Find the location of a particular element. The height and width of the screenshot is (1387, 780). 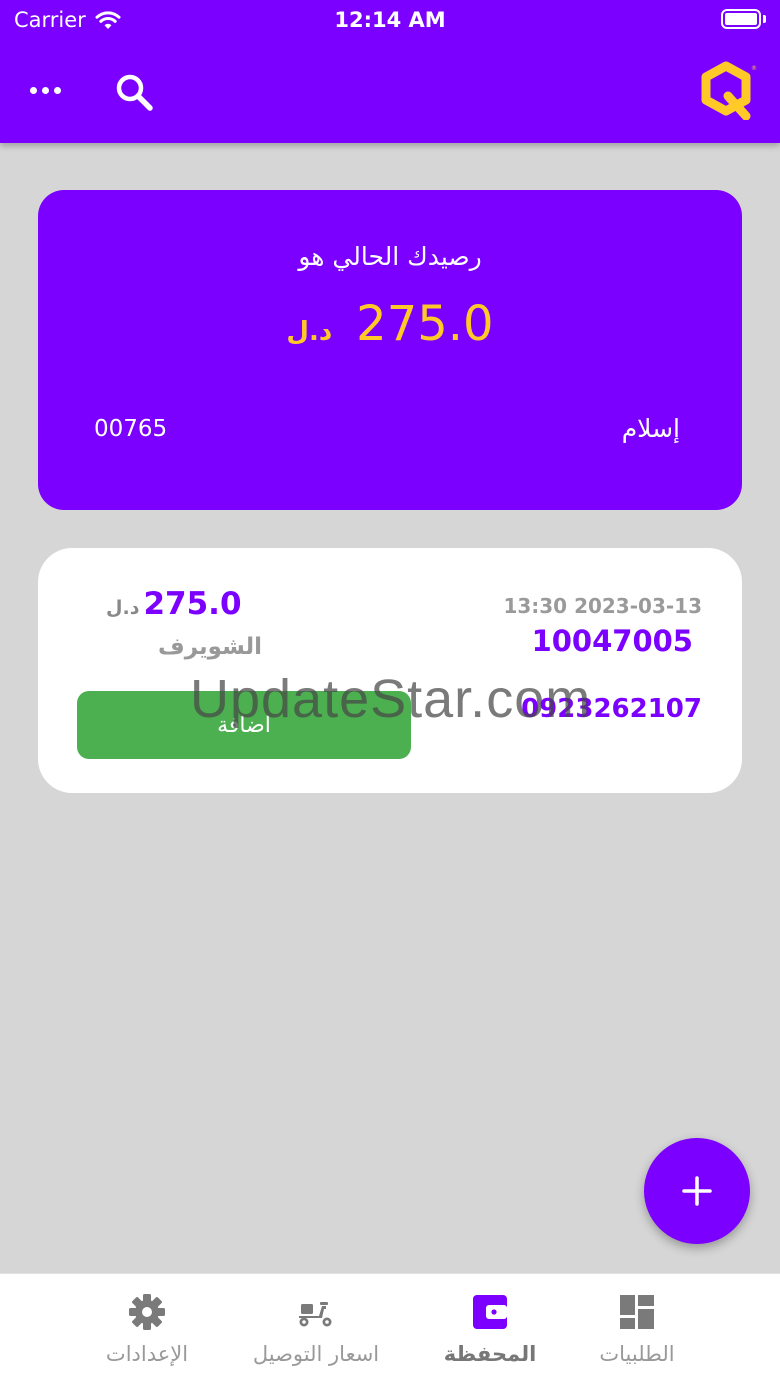

battery-icon is located at coordinates (743, 19).